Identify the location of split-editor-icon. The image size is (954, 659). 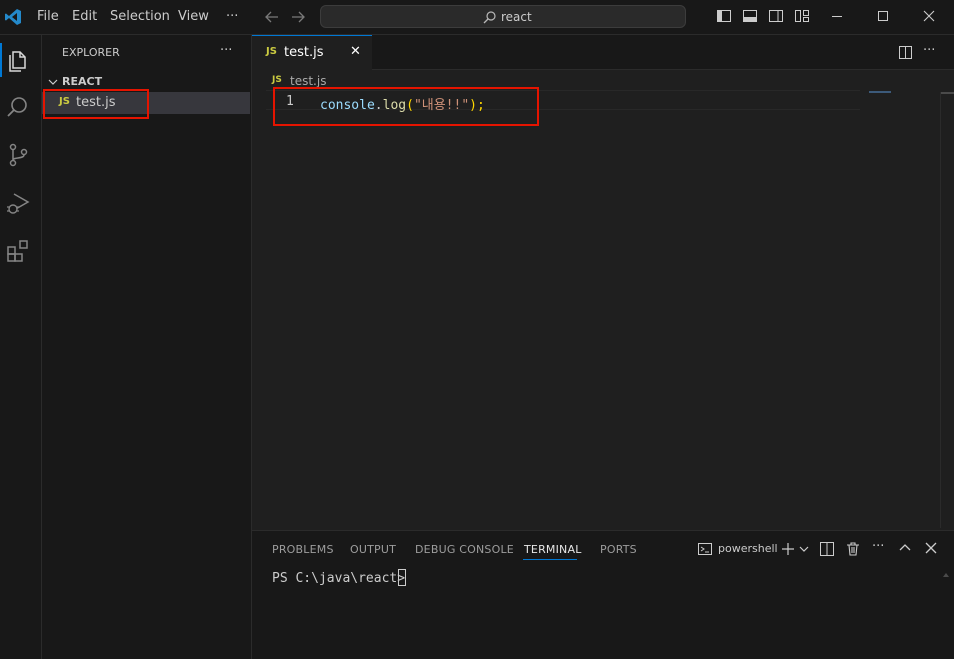
(905, 52).